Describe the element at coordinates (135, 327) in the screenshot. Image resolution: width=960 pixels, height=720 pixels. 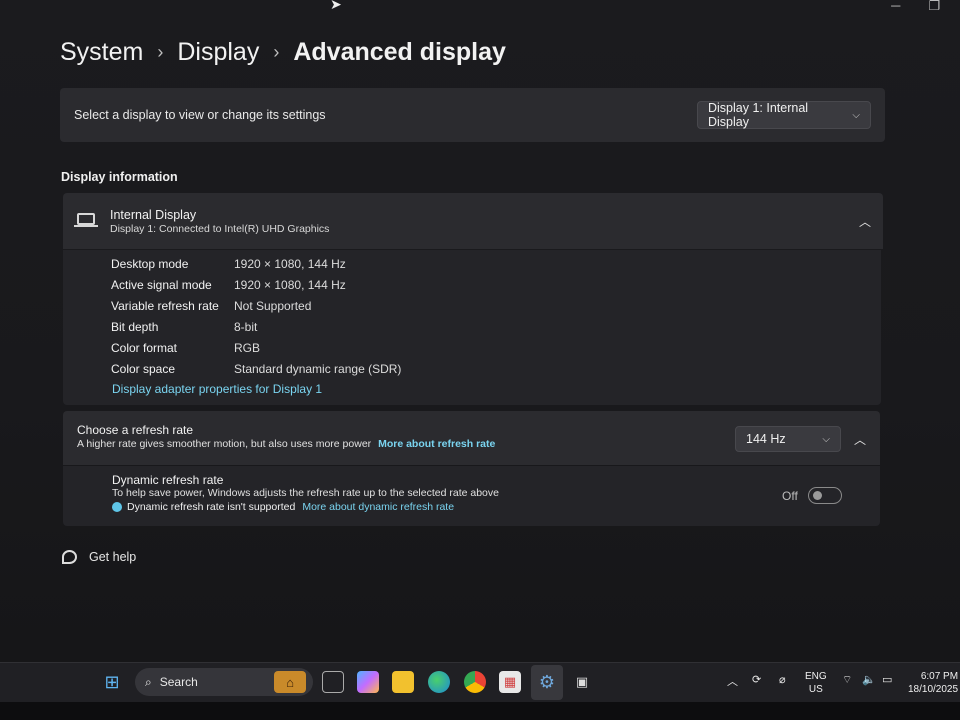
I see `info-key: Bit depth` at that location.